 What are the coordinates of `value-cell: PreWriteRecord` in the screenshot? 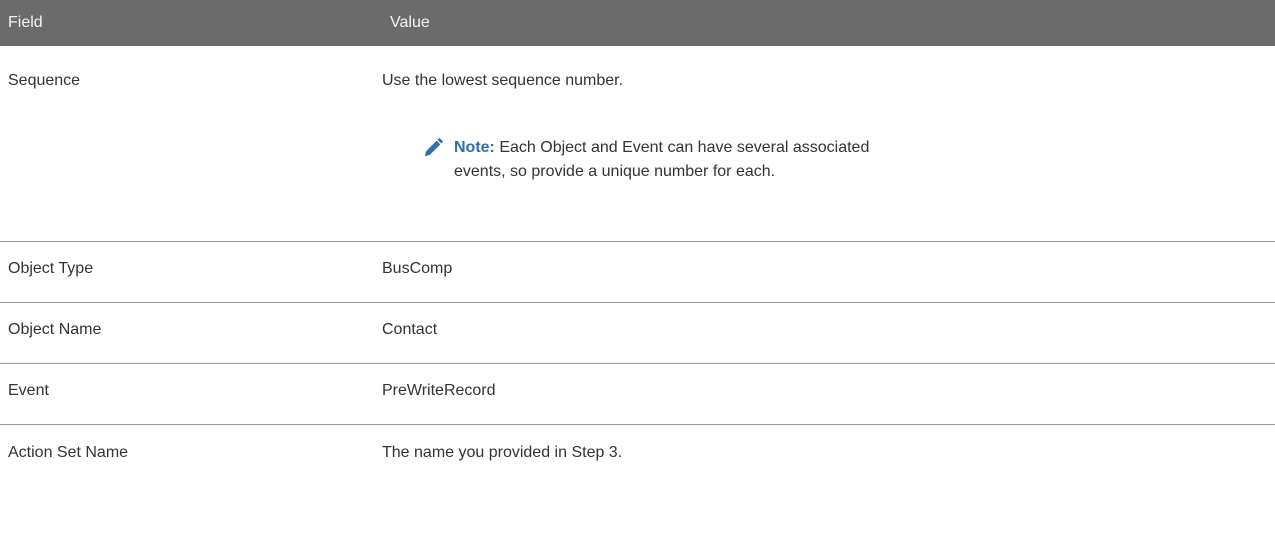 It's located at (439, 390).